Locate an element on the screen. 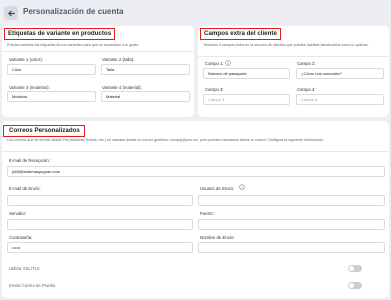 This screenshot has width=391, height=300. page-title: Personalización de cuenta is located at coordinates (73, 11).